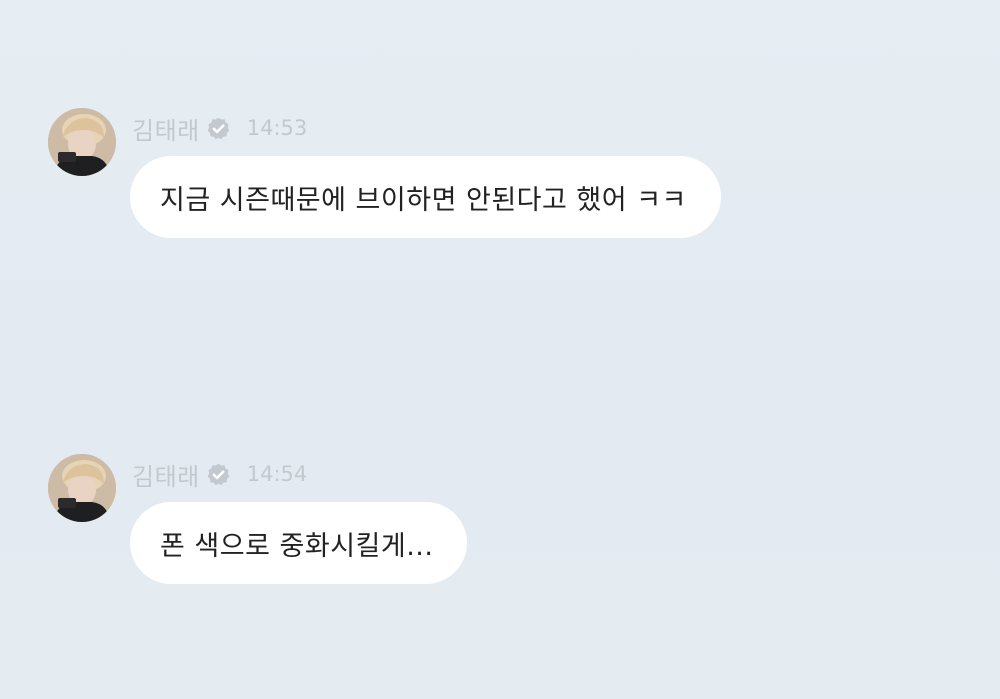  What do you see at coordinates (277, 128) in the screenshot?
I see `message-time: 14:53` at bounding box center [277, 128].